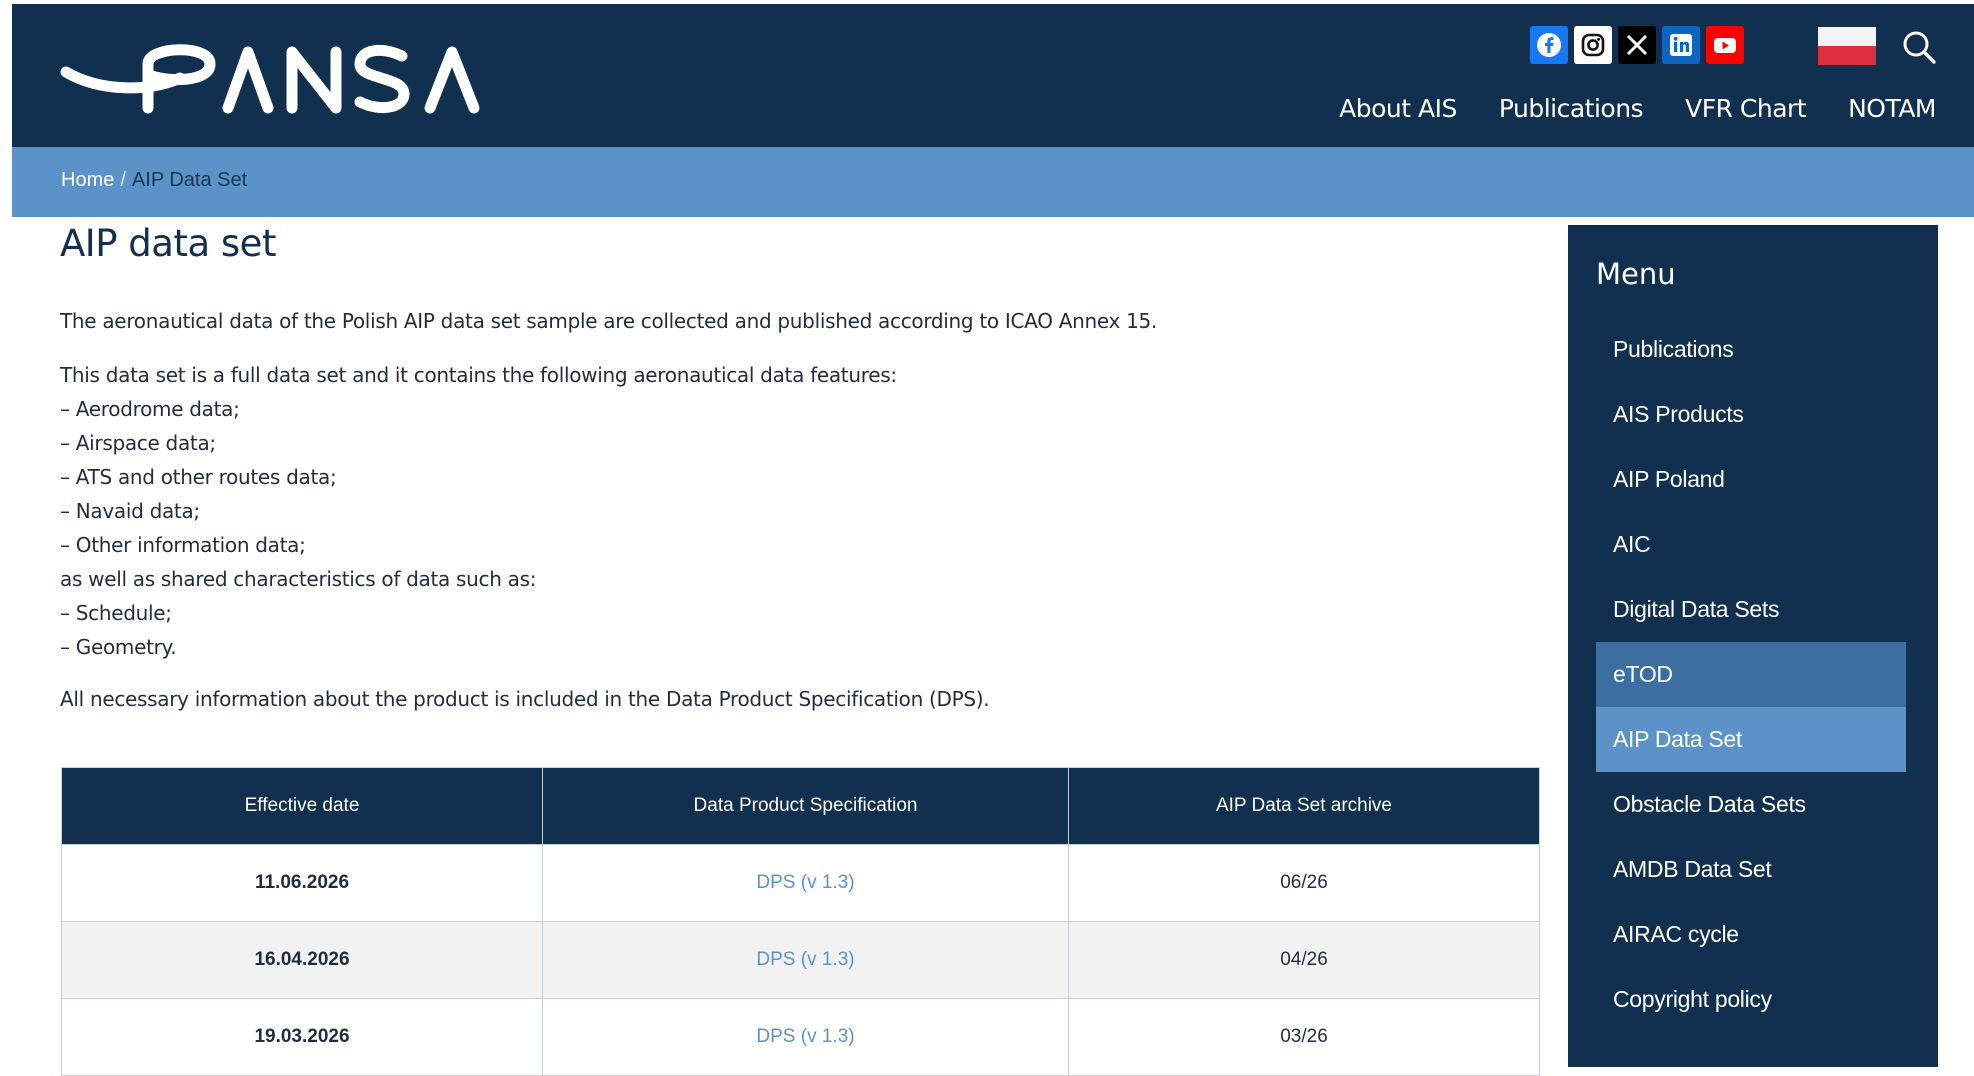 This screenshot has height=1076, width=1974. What do you see at coordinates (993, 182) in the screenshot?
I see `breadcrumb: Home / AIP Data Set` at bounding box center [993, 182].